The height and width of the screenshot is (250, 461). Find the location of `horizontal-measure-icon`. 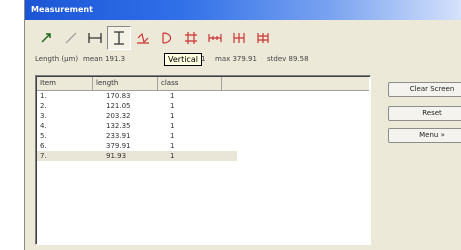

horizontal-measure-icon is located at coordinates (95, 38).